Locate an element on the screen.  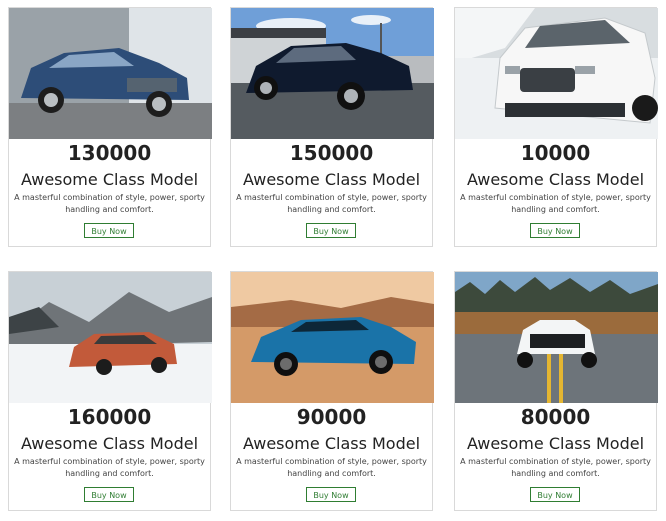
white-supercar-image is located at coordinates (556, 337).